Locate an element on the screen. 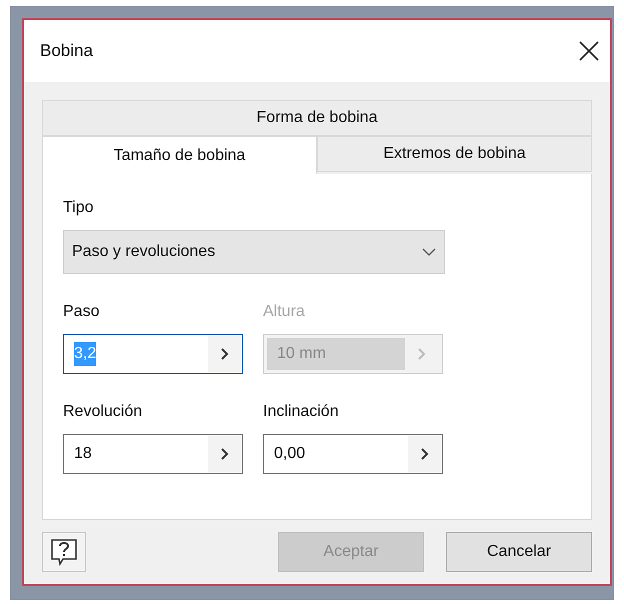  help-icon is located at coordinates (64, 552).